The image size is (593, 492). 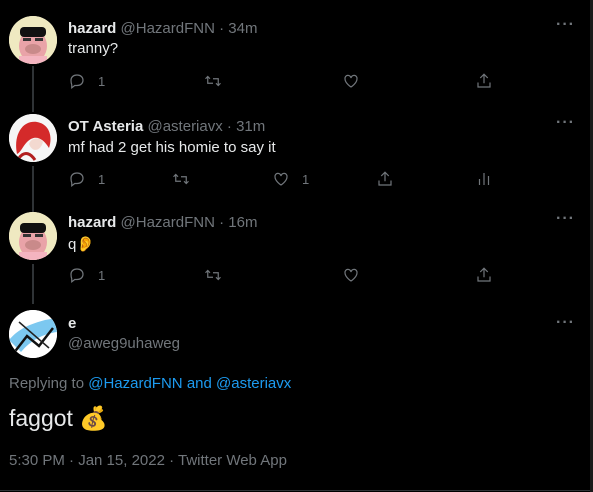 I want to click on tweet-text: q👂, so click(x=82, y=244).